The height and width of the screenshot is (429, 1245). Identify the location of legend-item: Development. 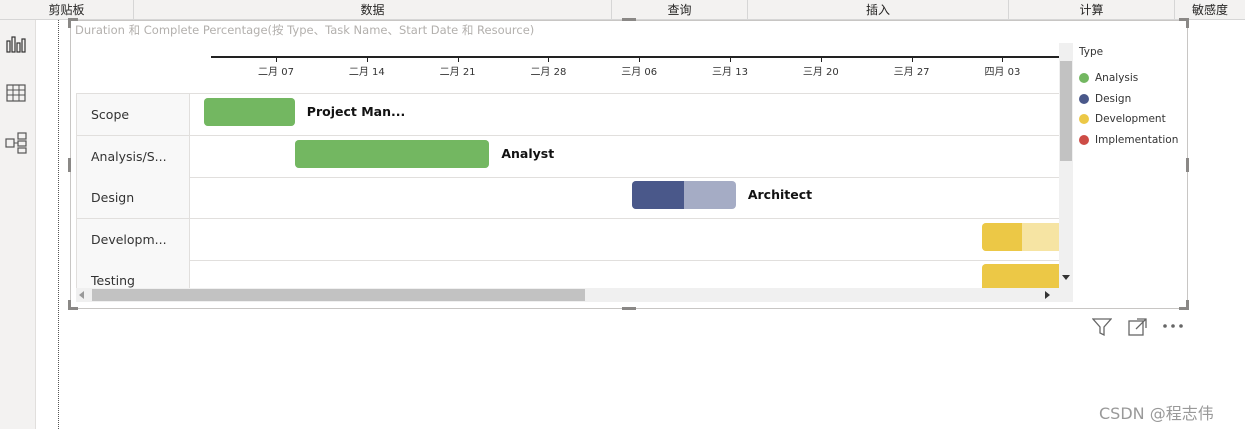
(1128, 119).